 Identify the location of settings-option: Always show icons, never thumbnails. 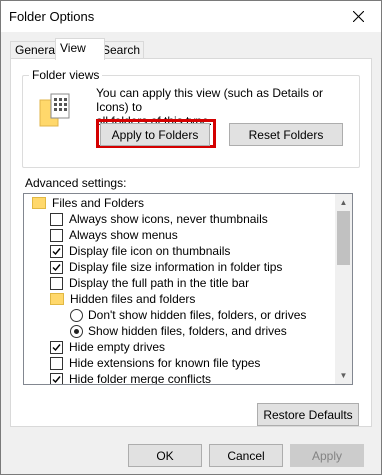
(146, 219).